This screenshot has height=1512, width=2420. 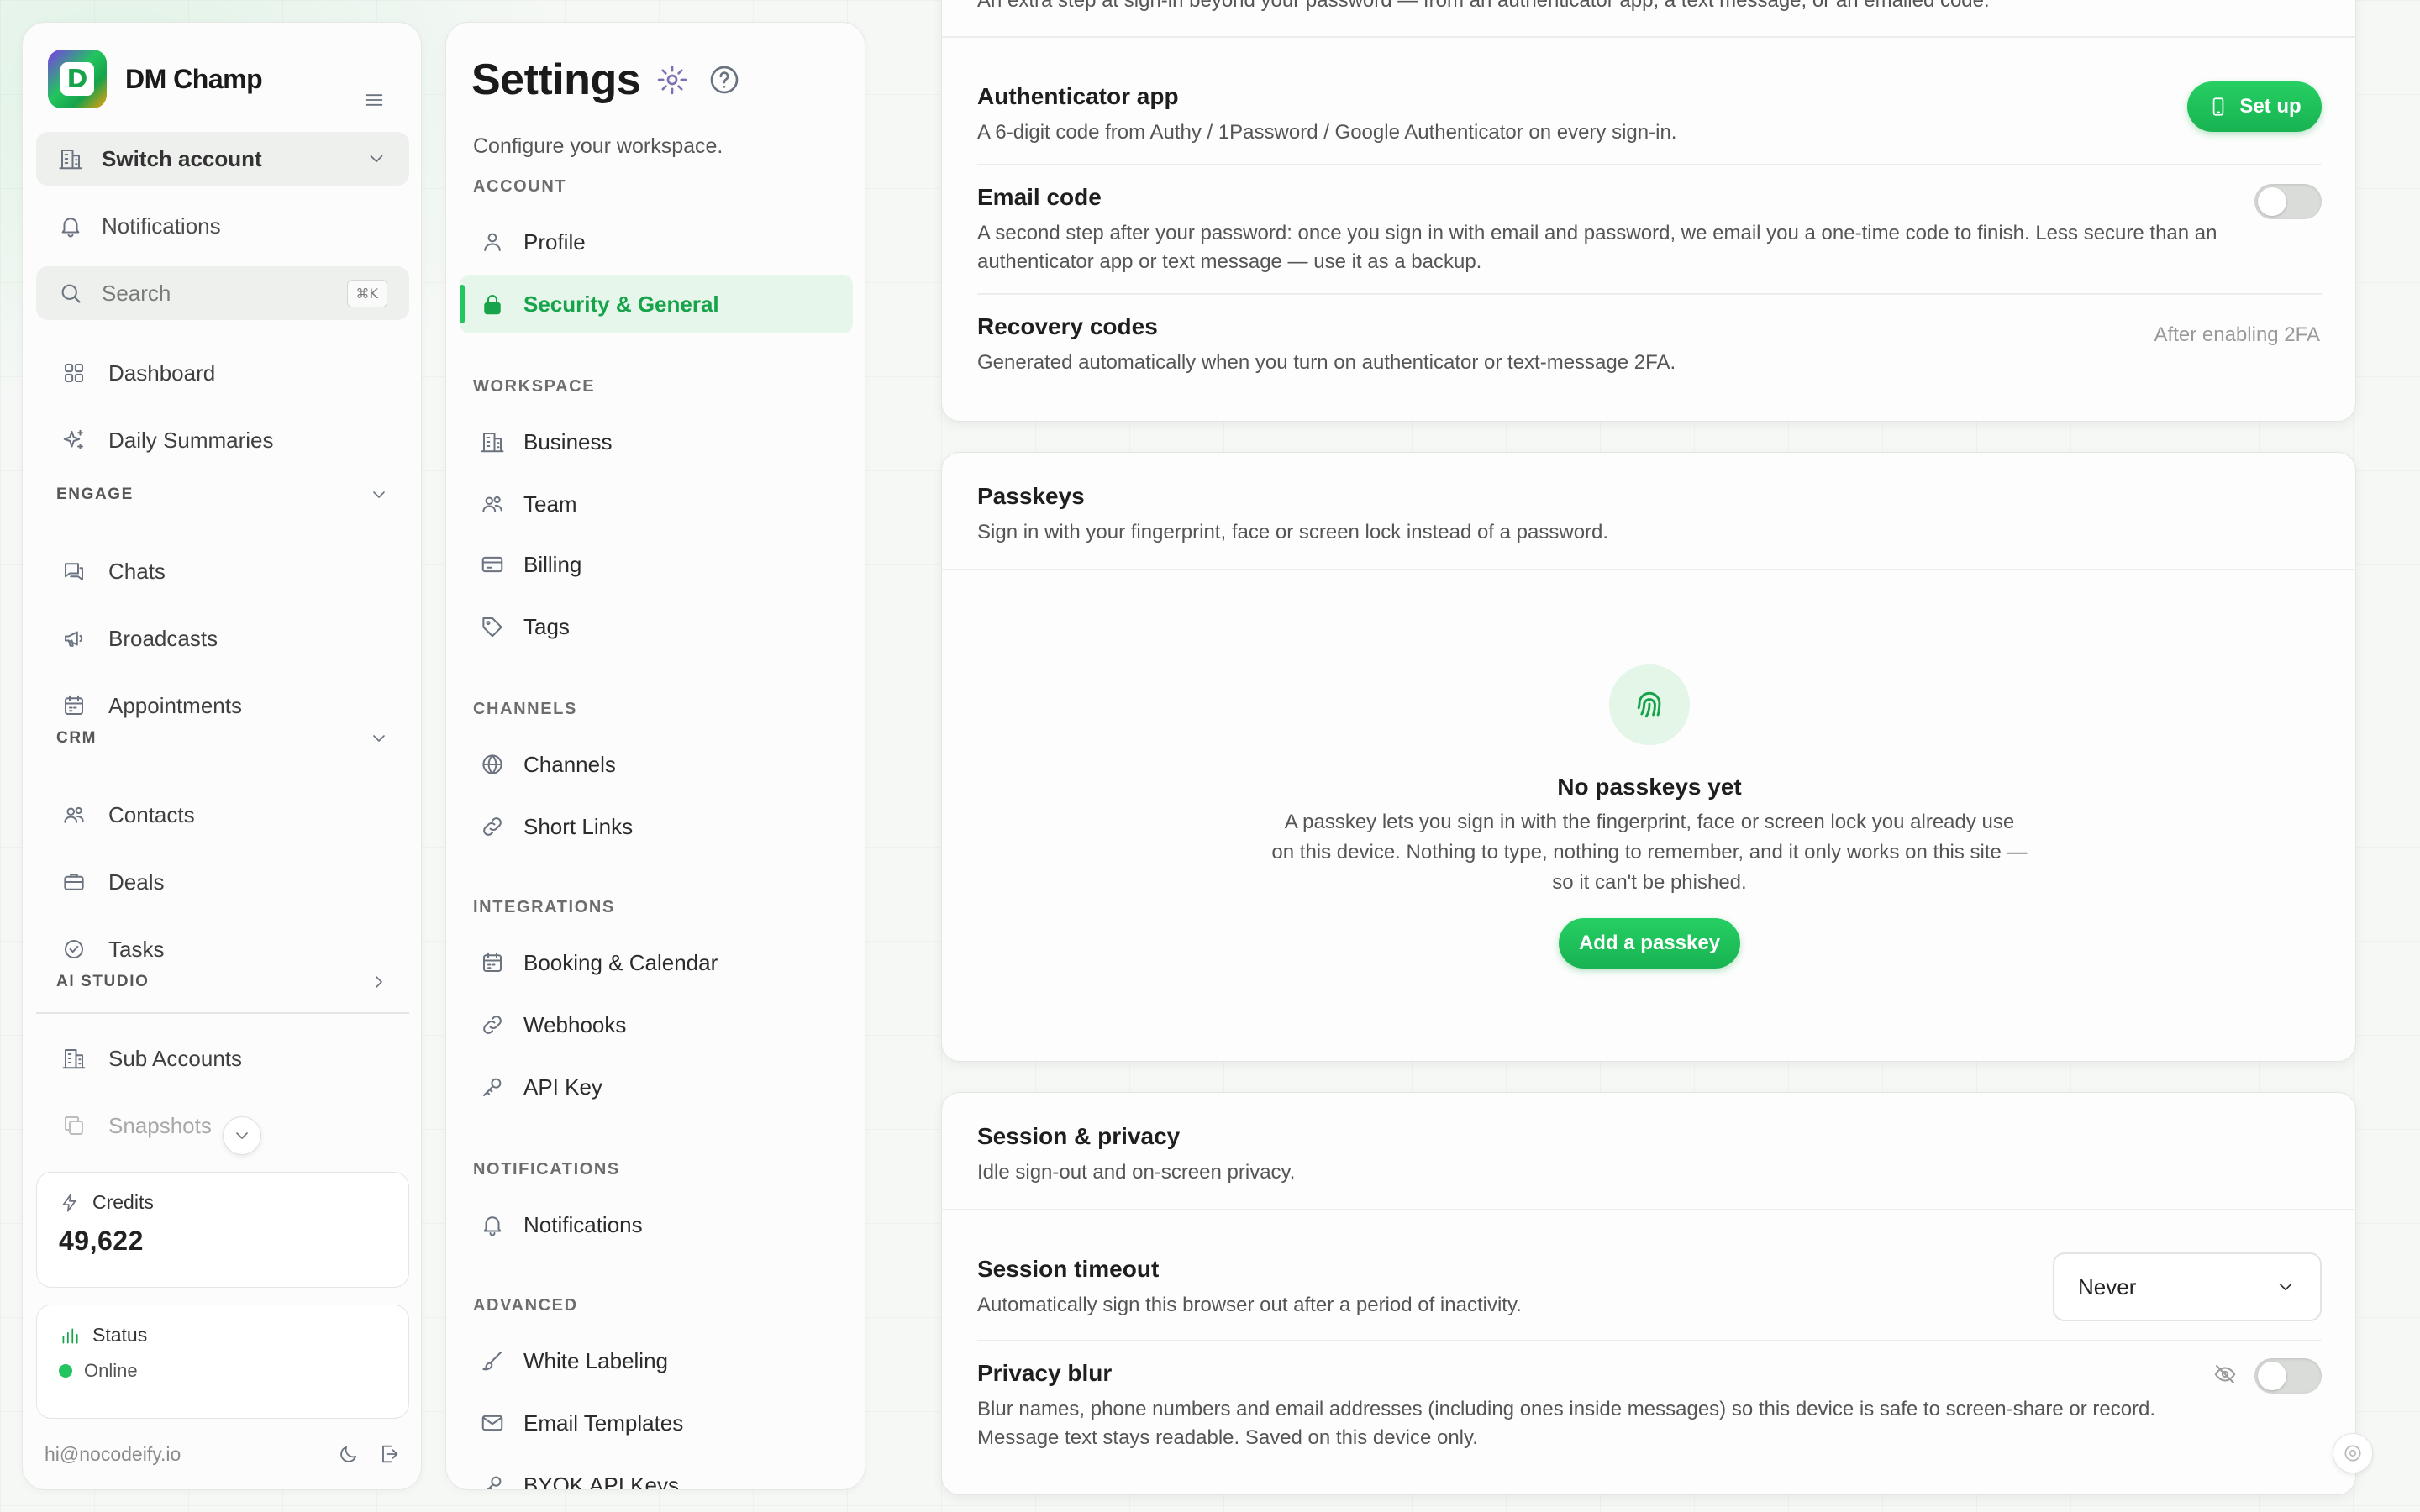 What do you see at coordinates (657, 1472) in the screenshot?
I see `settings-item-byok-api-keys: BYOK API Keys` at bounding box center [657, 1472].